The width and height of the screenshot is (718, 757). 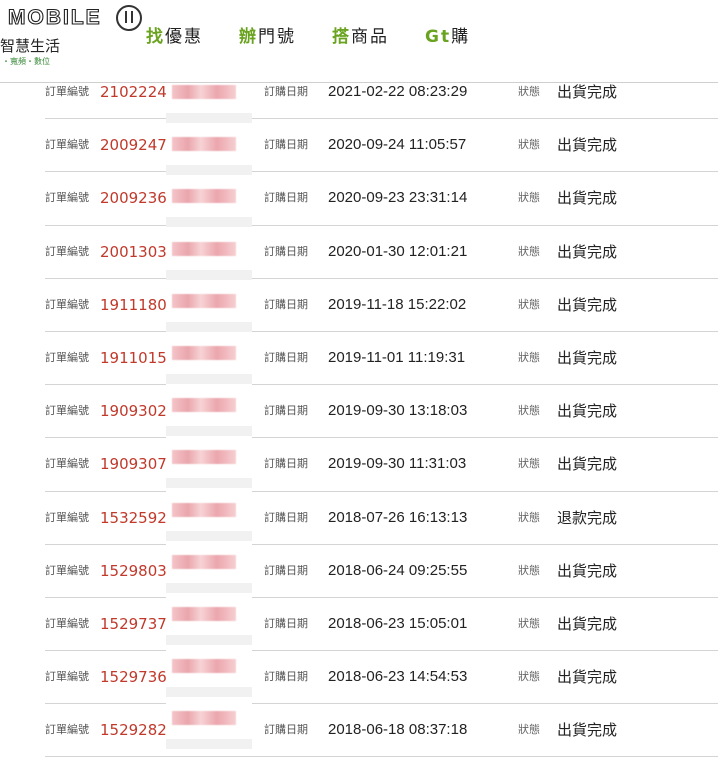 What do you see at coordinates (398, 730) in the screenshot?
I see `order-date: 2018-06-18 08:37:18` at bounding box center [398, 730].